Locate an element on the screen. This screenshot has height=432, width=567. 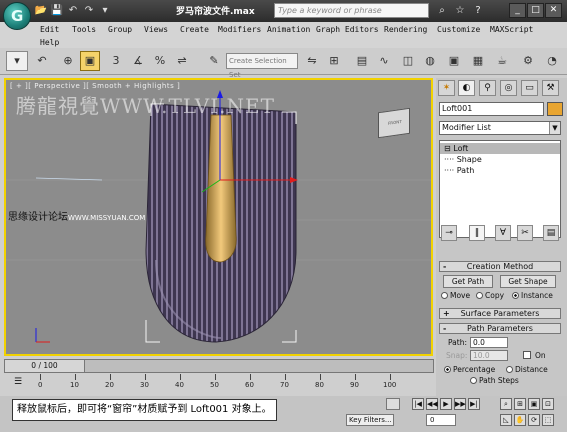
radio-instance: Instance is located at coordinates (532, 295).